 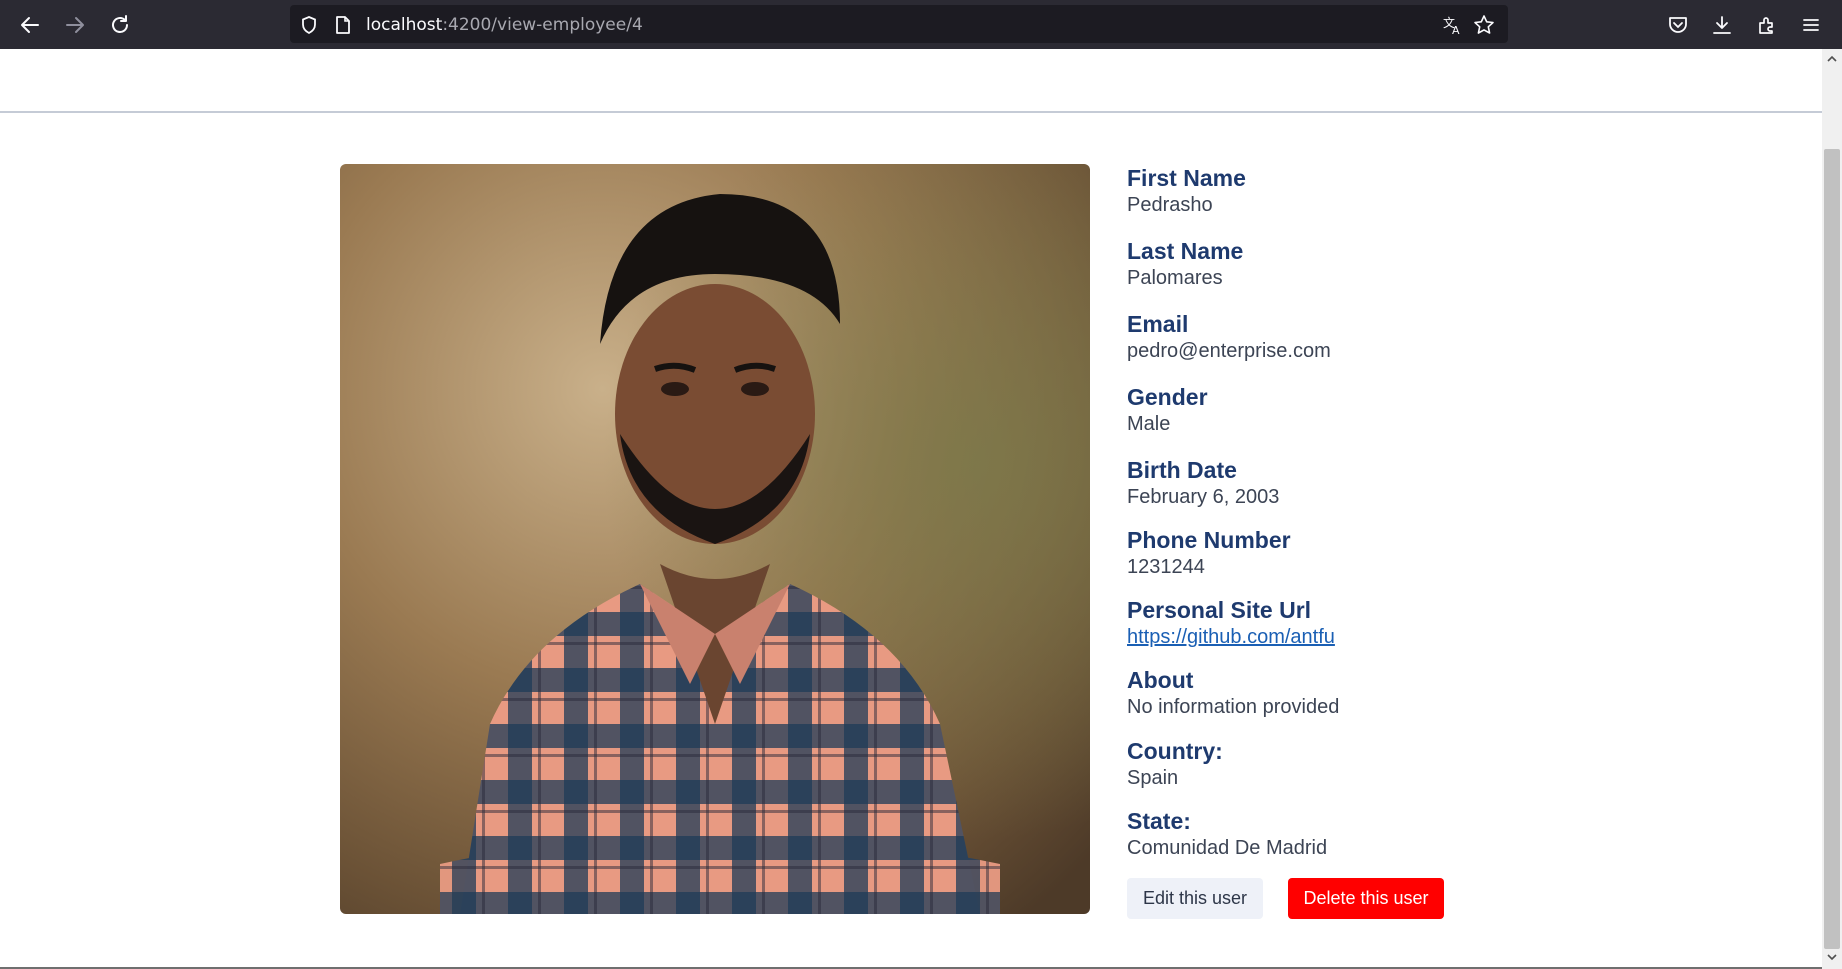 What do you see at coordinates (1153, 778) in the screenshot?
I see `field-value: Spain` at bounding box center [1153, 778].